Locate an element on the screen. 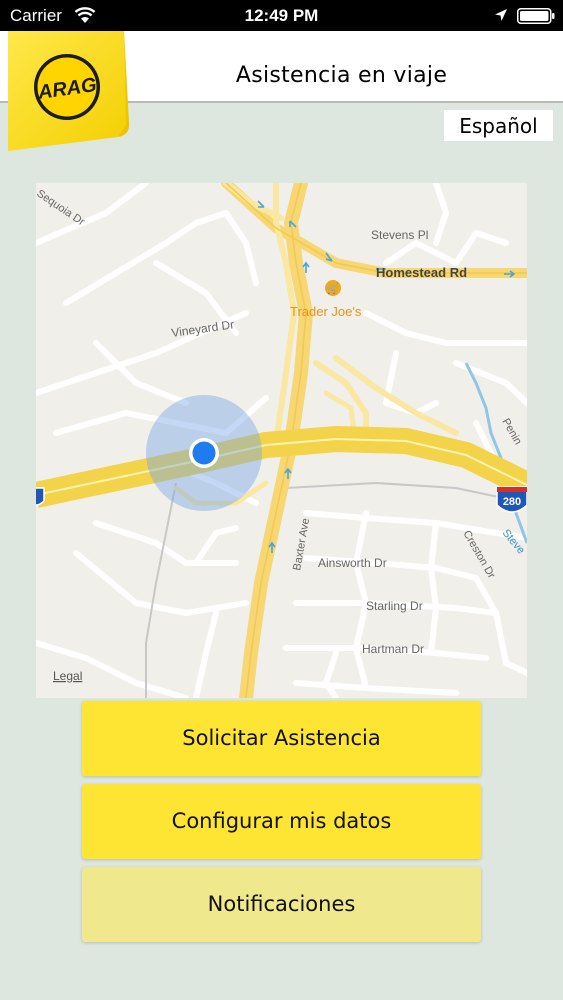 This screenshot has height=1000, width=563. configure-data-button: Configurar mis datos is located at coordinates (281, 821).